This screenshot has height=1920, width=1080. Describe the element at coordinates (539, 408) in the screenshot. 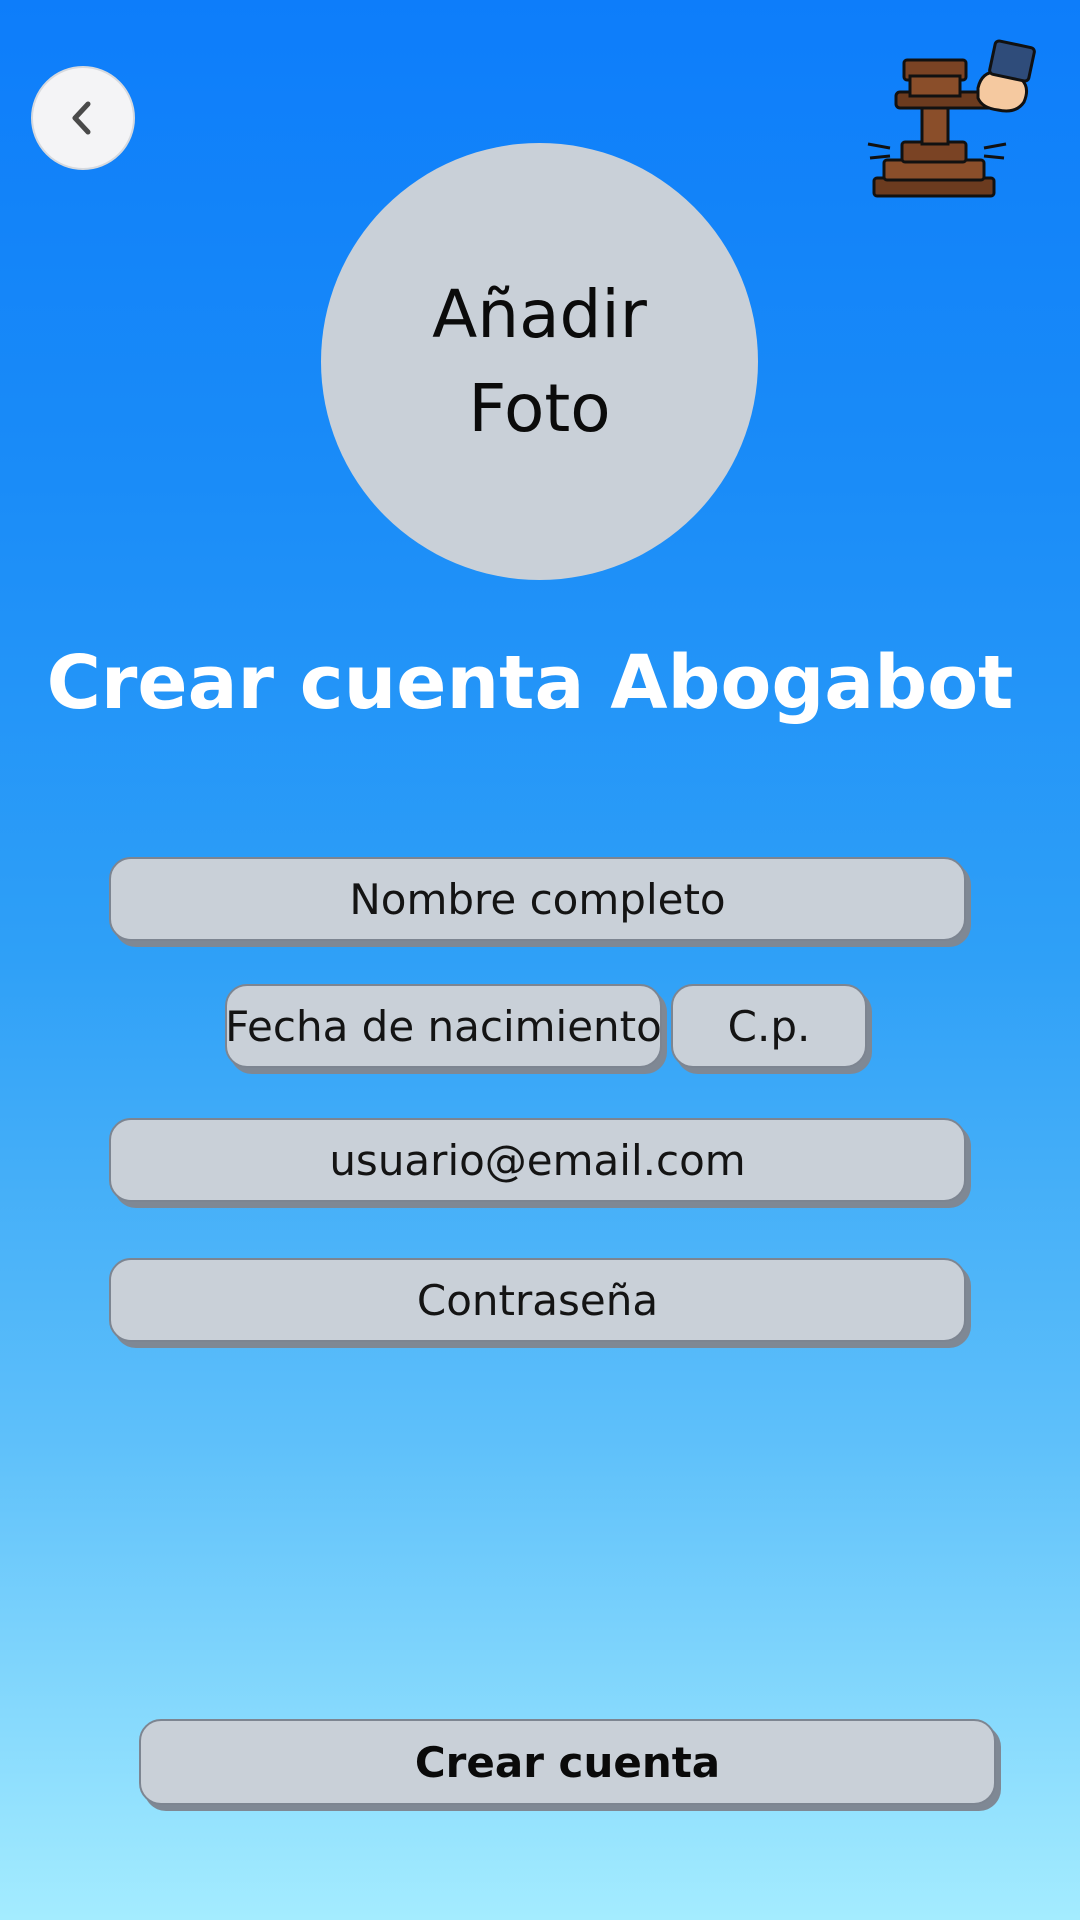

I see `add-photo-label-line2: Foto` at that location.